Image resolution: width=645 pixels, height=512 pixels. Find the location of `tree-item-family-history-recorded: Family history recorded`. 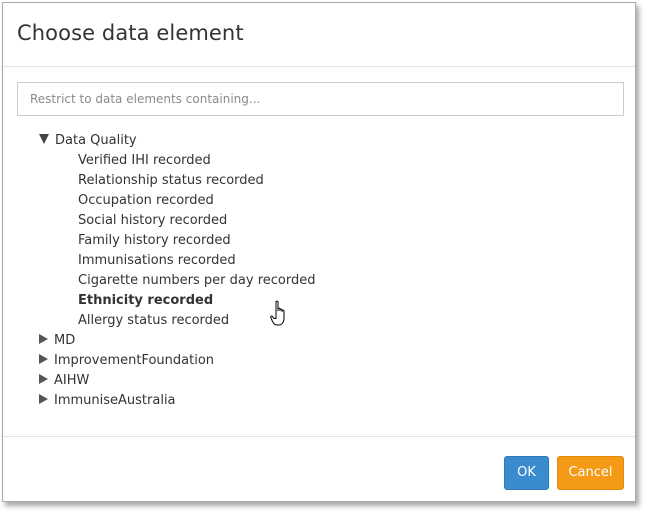

tree-item-family-history-recorded: Family history recorded is located at coordinates (154, 241).